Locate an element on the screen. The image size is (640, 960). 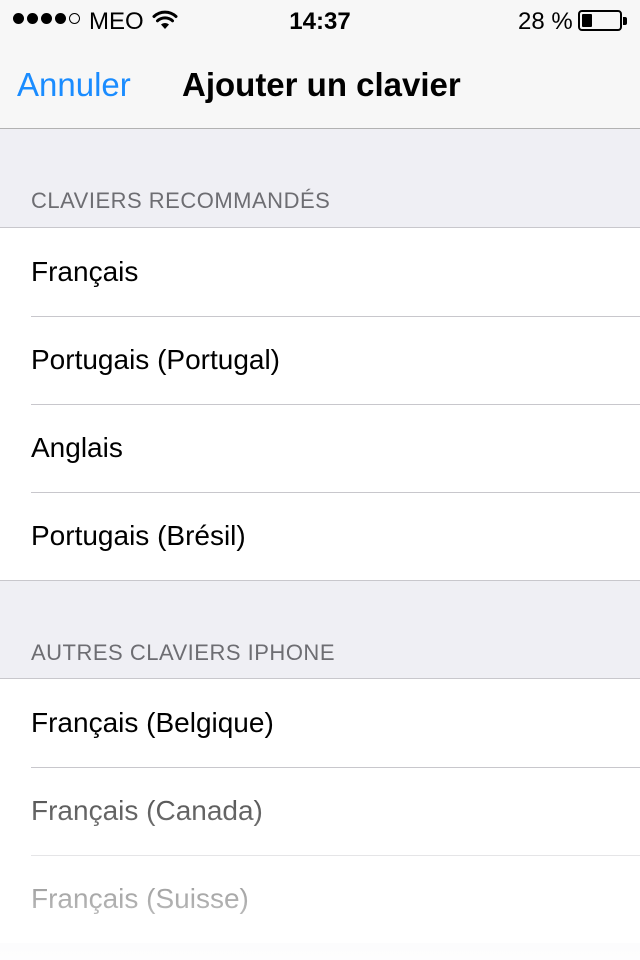
cancel-button: Annuler is located at coordinates (74, 85).